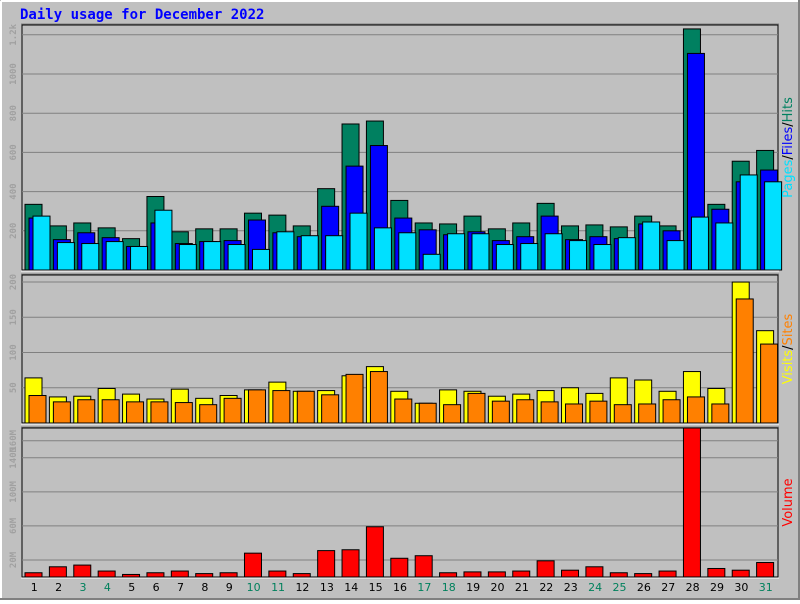  What do you see at coordinates (14, 191) in the screenshot?
I see `y-tick-label: 400` at bounding box center [14, 191].